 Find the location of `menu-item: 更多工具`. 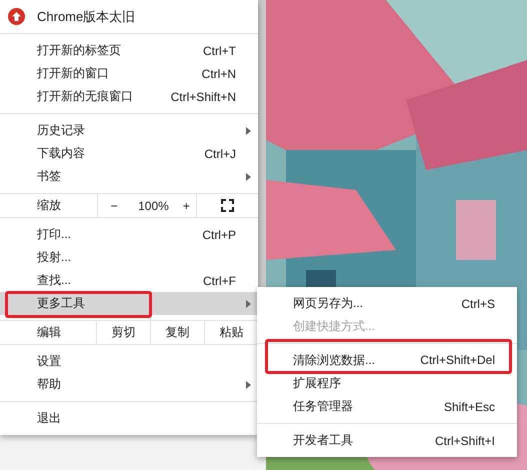

menu-item: 更多工具 is located at coordinates (129, 303).